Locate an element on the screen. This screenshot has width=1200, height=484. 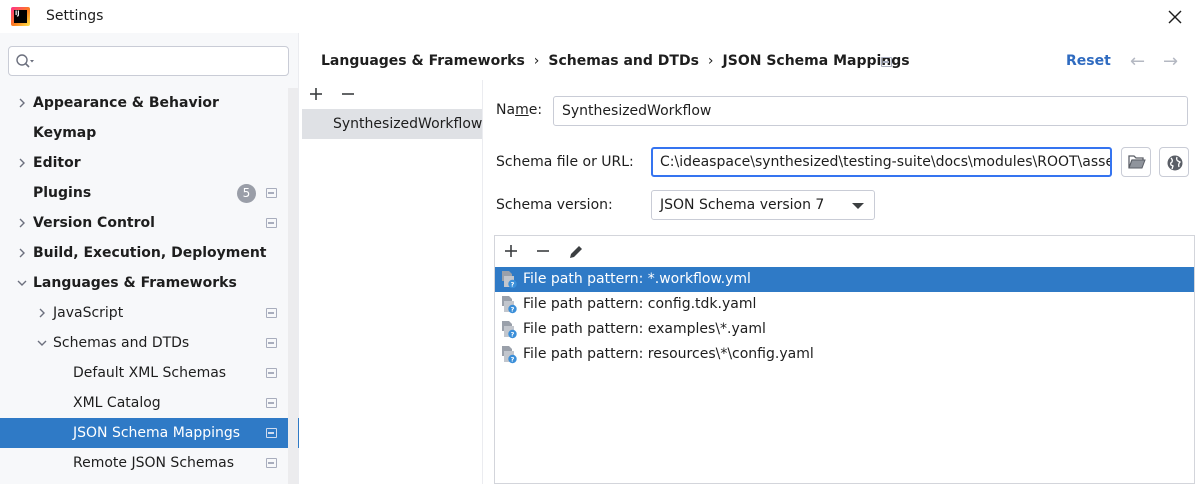
plugins-update-badge: 5 is located at coordinates (246, 193).